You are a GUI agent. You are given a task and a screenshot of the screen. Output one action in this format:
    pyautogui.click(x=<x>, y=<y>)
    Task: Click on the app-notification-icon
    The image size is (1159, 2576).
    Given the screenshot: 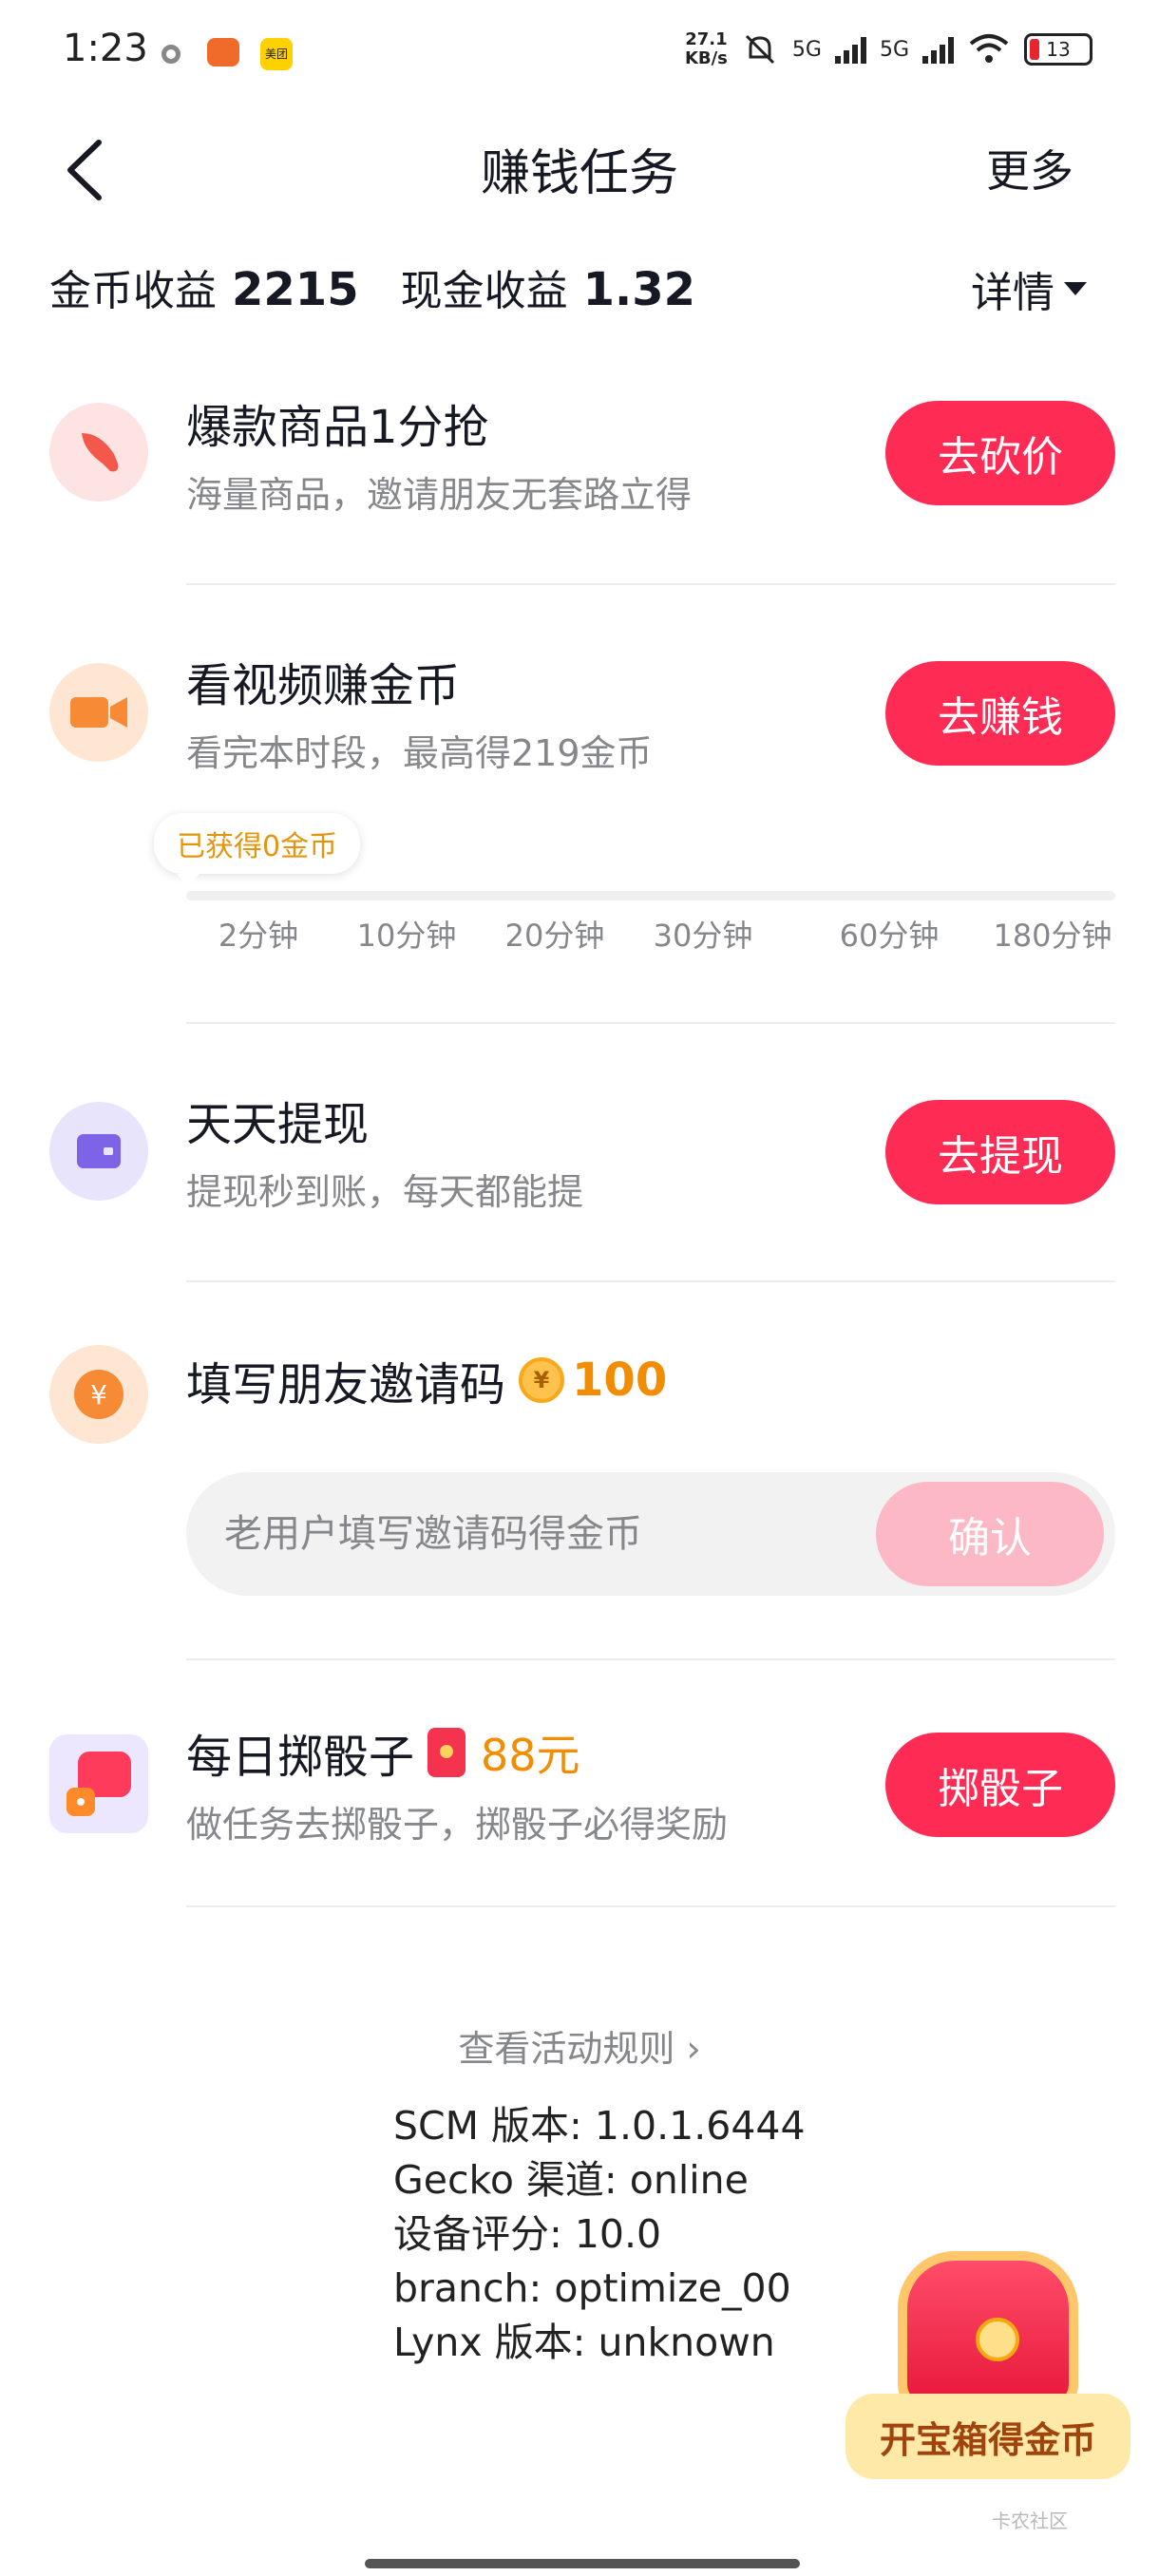 What is the action you would take?
    pyautogui.click(x=223, y=52)
    